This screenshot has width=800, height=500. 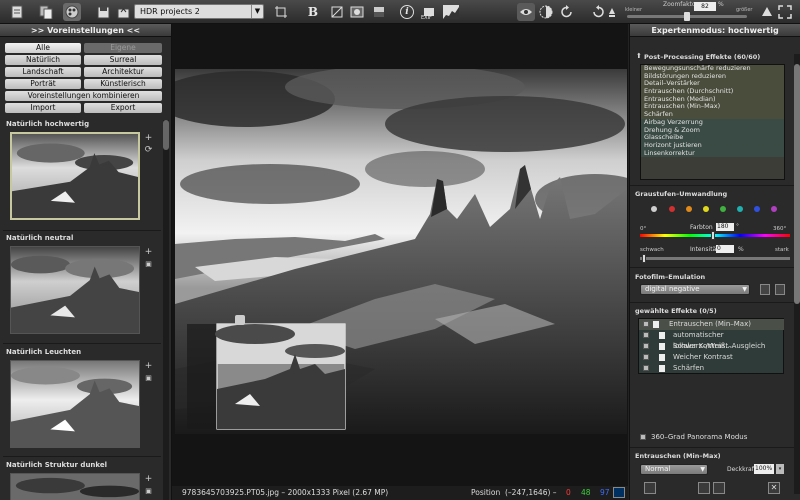 I want to click on project-select: HDR projects 2 ▼, so click(x=199, y=11).